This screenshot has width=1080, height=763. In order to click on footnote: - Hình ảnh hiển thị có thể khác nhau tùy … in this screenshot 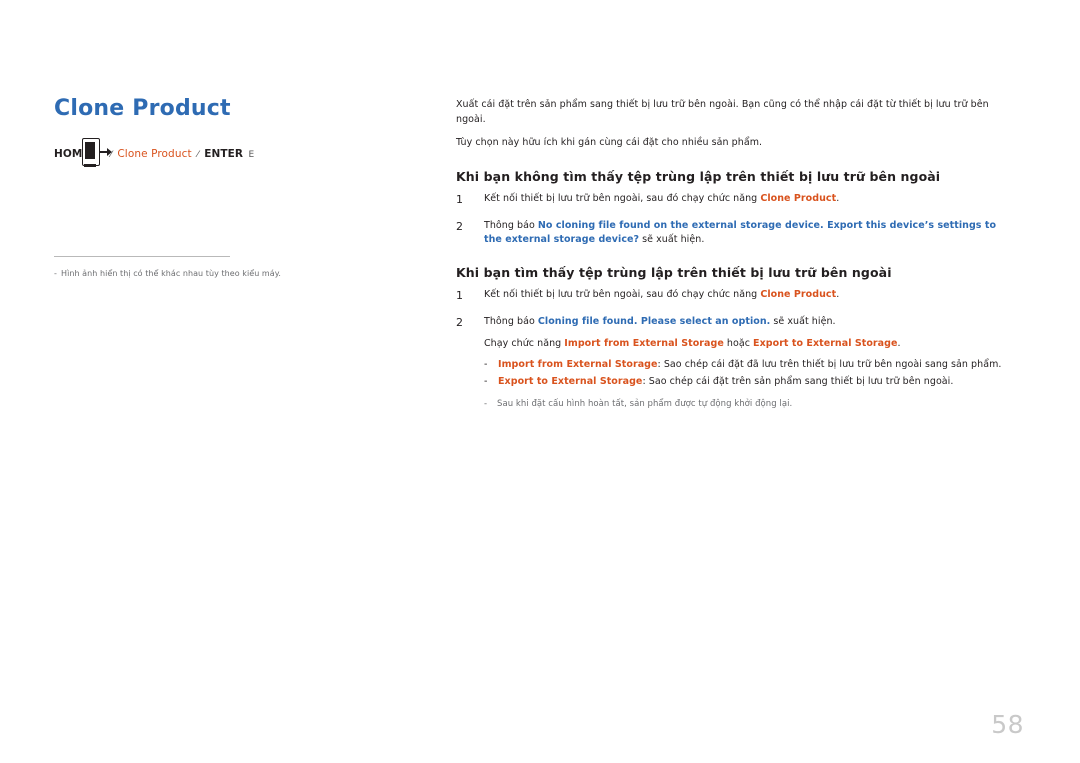, I will do `click(219, 274)`.